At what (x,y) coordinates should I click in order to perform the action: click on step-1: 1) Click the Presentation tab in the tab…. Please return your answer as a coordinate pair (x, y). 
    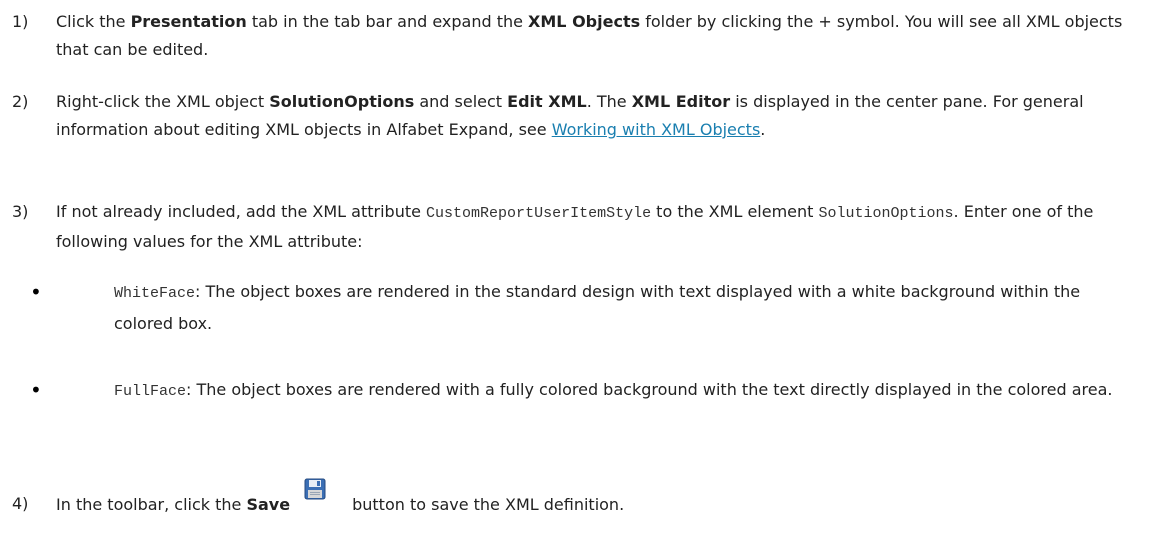
    Looking at the image, I should click on (572, 36).